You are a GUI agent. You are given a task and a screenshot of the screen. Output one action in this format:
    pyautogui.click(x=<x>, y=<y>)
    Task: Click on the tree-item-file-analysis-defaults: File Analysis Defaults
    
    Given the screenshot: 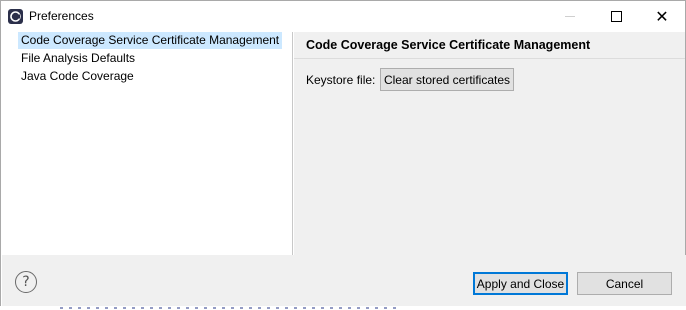 What is the action you would take?
    pyautogui.click(x=78, y=58)
    